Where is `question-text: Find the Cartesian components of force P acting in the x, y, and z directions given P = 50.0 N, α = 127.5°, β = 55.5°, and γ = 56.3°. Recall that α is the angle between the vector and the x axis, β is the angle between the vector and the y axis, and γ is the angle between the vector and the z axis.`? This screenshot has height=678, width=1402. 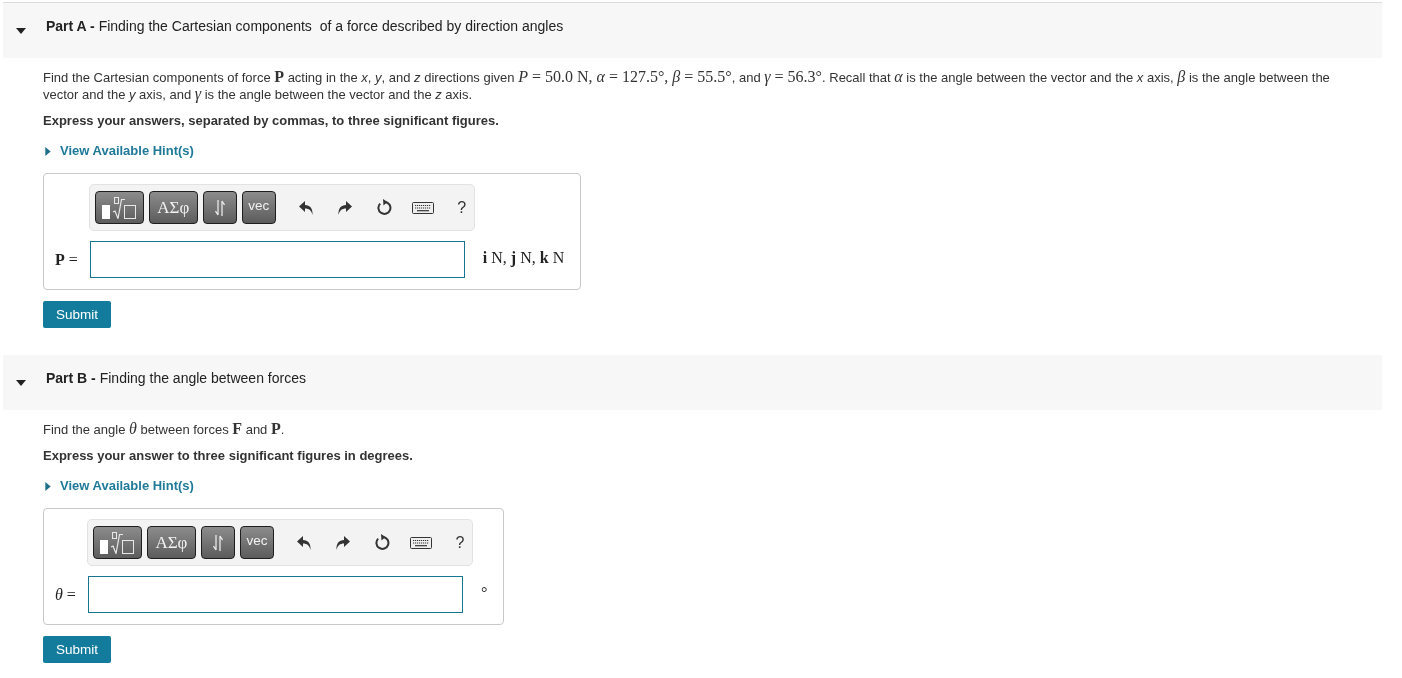 question-text: Find the Cartesian components of force P acting in the x, y, and z directions given P = 50.0 N, α = 127.5°, β = 55.5°, and γ = 56.3°. Recall that α is the angle between the vector and the x axis, β is the angle between the vector and the y axis, and γ is the angle between the vector and the z axis. is located at coordinates (687, 86).